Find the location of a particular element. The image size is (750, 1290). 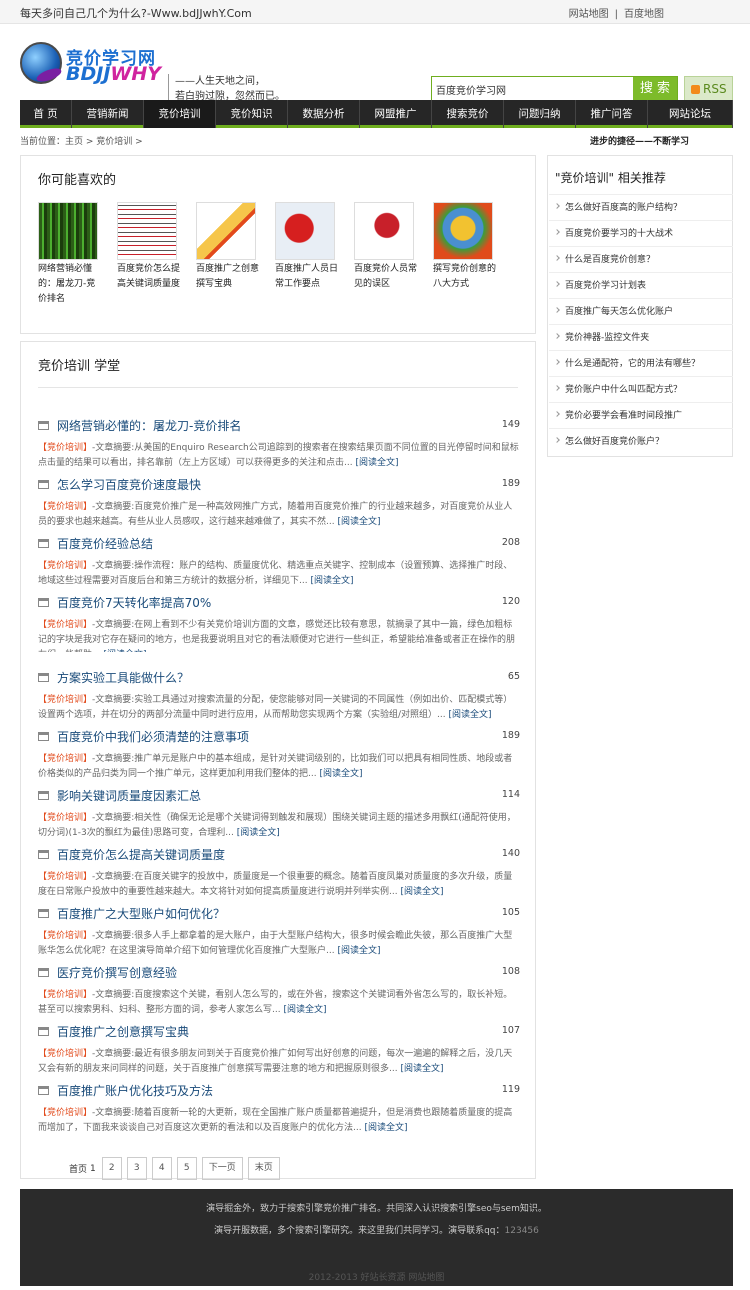

nav-item-1: 营销新闻 is located at coordinates (108, 114).